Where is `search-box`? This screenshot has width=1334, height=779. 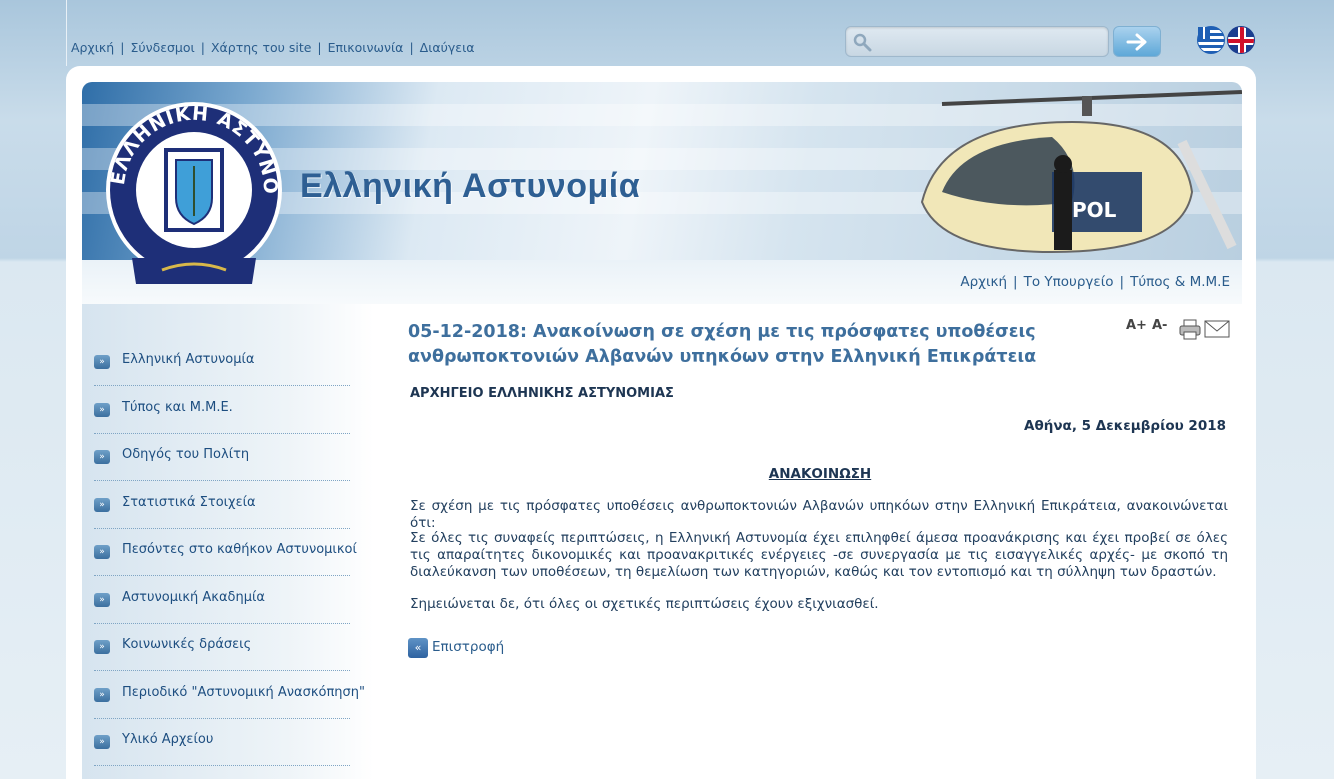
search-box is located at coordinates (977, 41).